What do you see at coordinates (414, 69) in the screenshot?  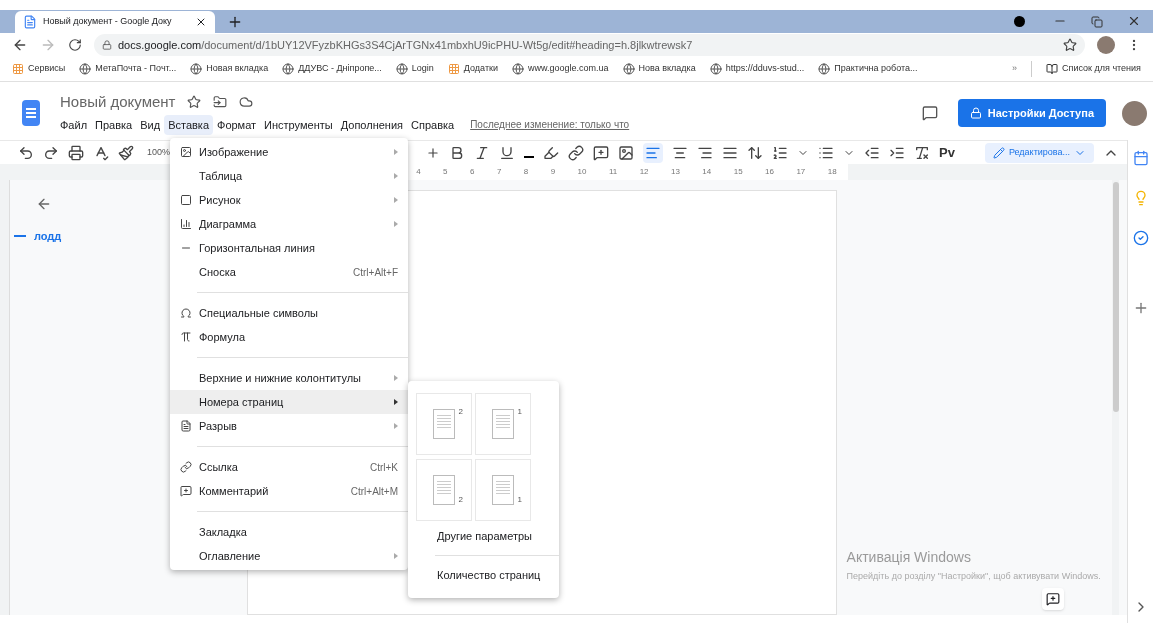 I see `bookmark: Login` at bounding box center [414, 69].